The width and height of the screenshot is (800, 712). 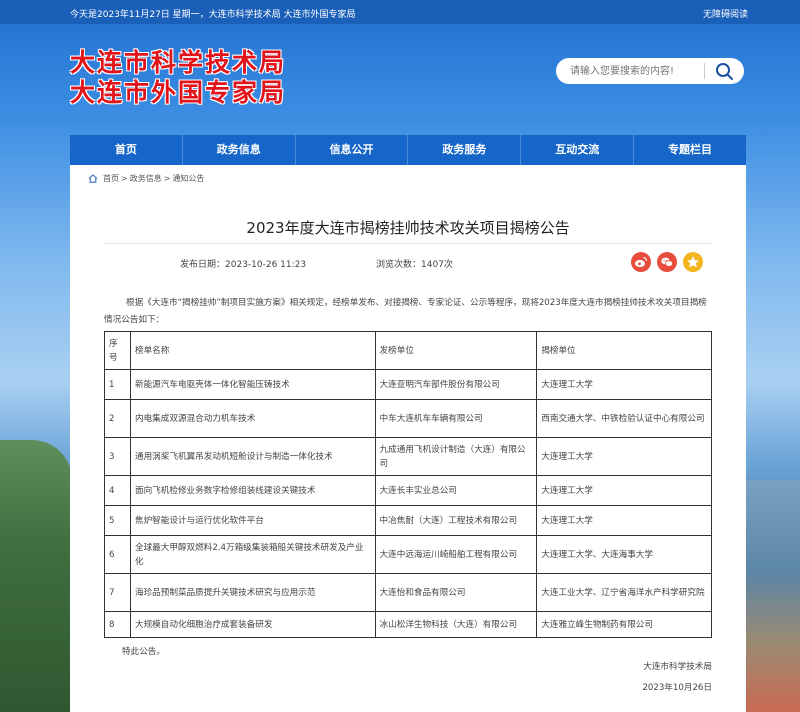 I want to click on site-logo: 大连市科学技术局 大连市外国专家局, so click(x=178, y=78).